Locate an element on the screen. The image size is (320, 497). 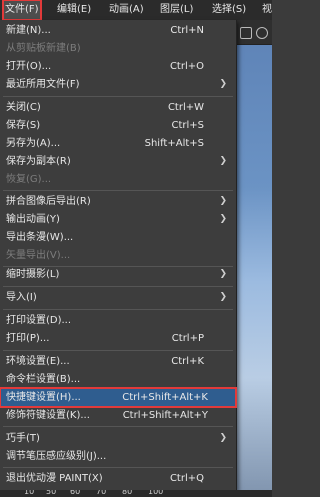
menu-view: 视 is located at coordinates (267, 10).